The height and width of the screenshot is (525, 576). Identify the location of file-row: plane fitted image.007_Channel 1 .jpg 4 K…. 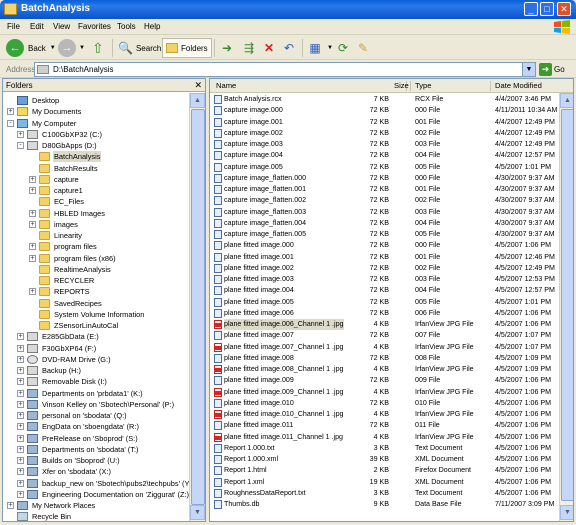
(384, 347).